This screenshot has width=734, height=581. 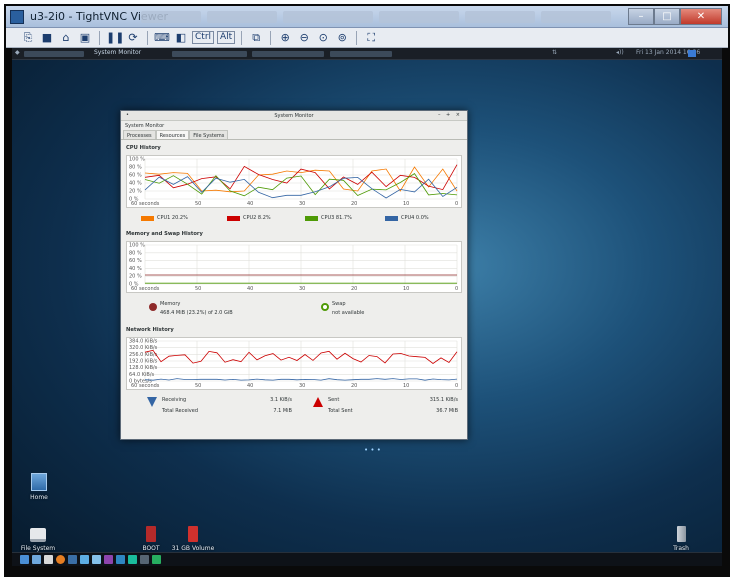 I want to click on loading-spinner-icon: • • •, so click(x=372, y=450).